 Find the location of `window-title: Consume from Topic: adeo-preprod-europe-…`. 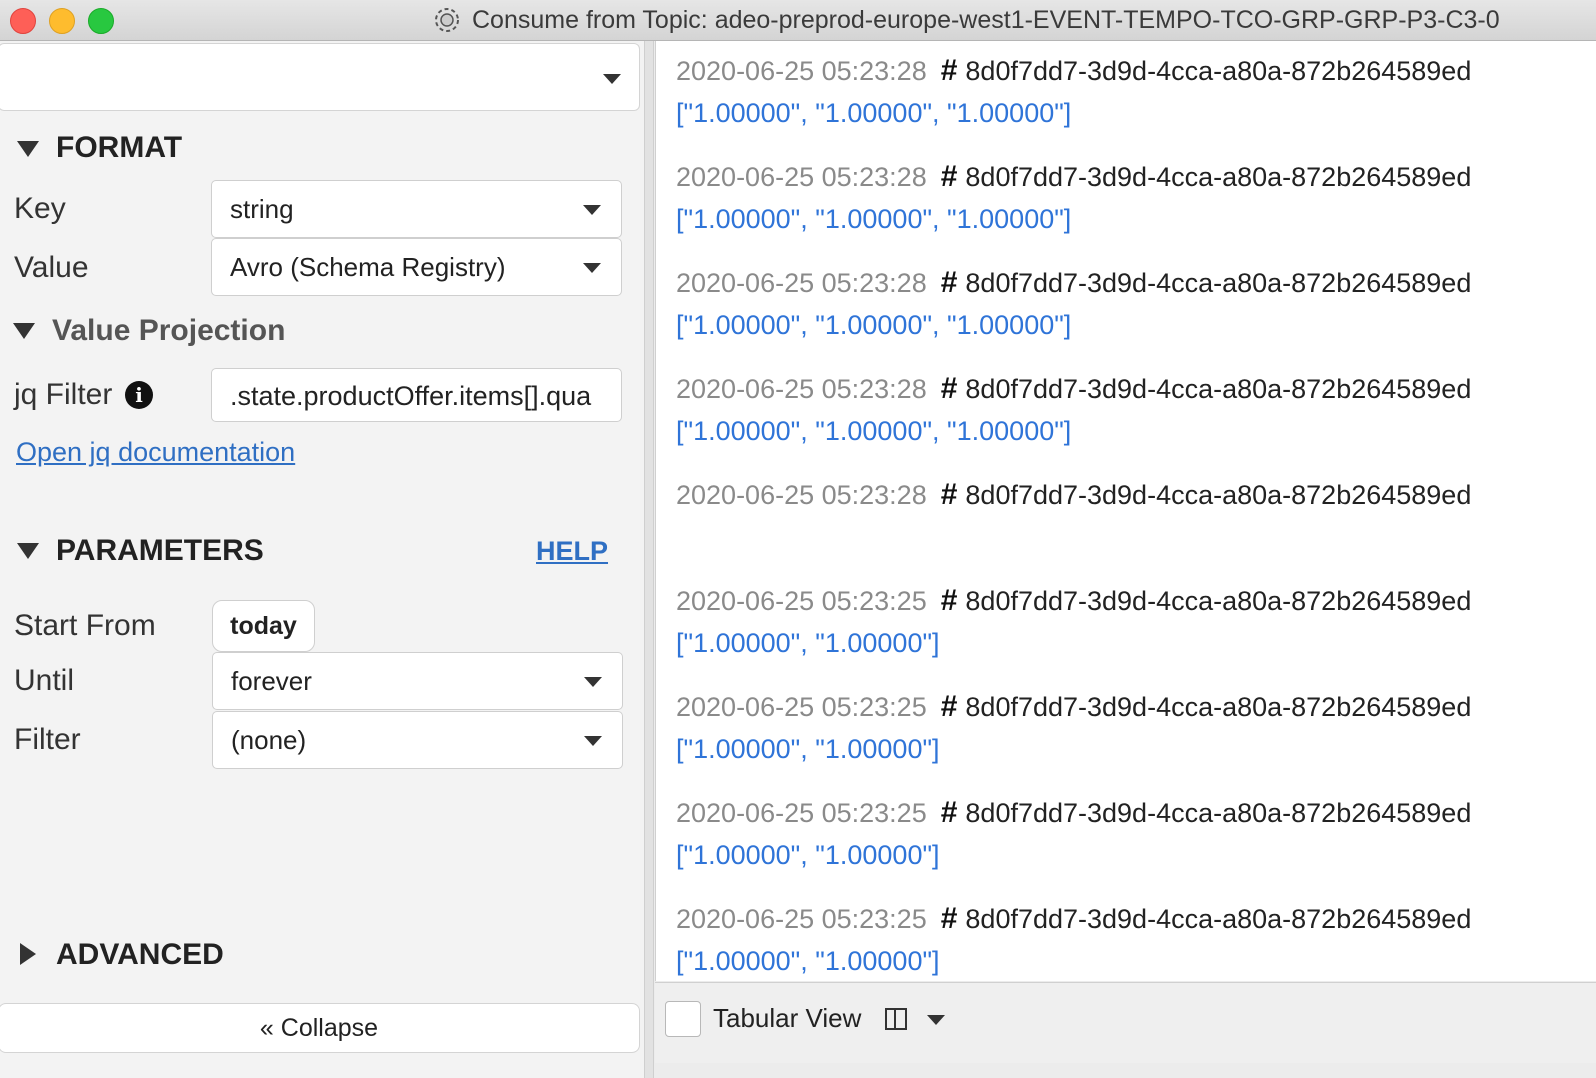

window-title: Consume from Topic: adeo-preprod-europe-… is located at coordinates (986, 20).